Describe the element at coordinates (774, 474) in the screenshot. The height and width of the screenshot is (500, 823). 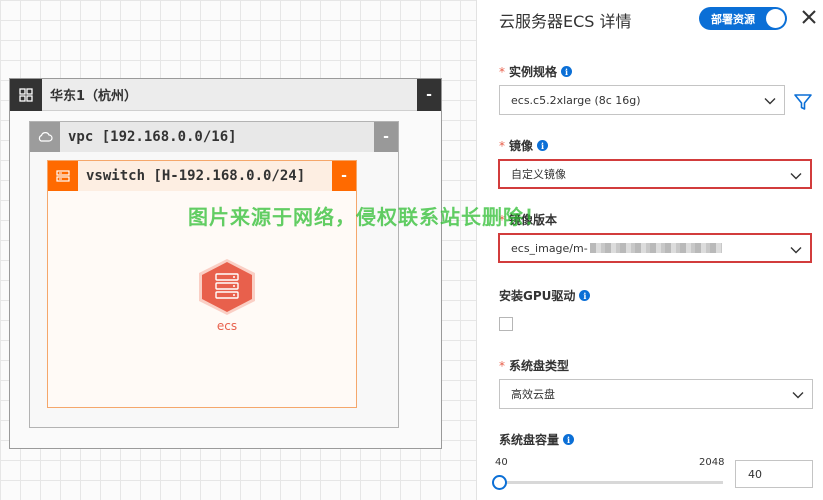
I see `disk-size-input` at that location.